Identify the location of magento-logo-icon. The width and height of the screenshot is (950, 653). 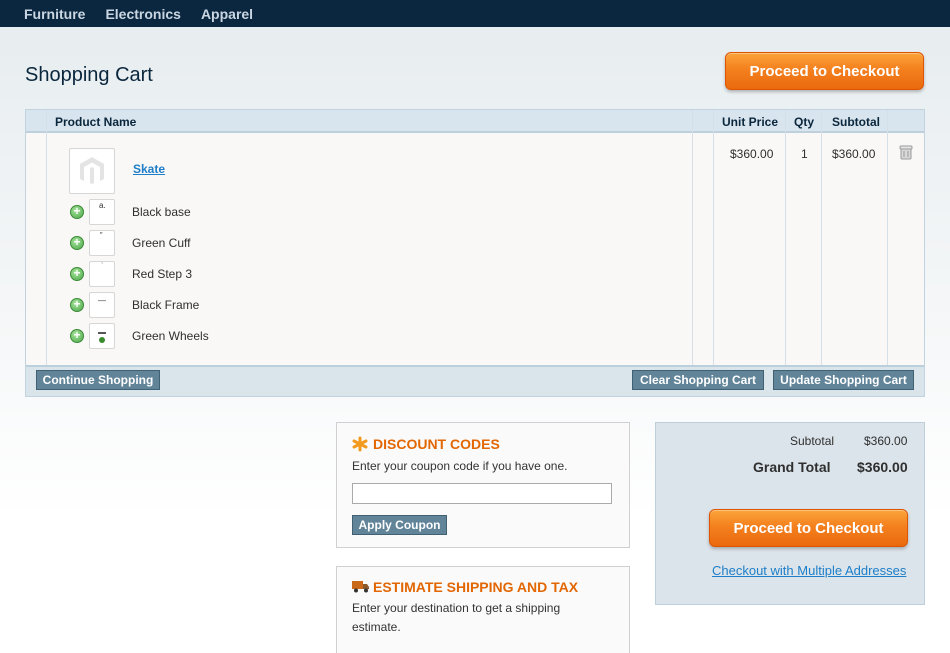
(92, 170).